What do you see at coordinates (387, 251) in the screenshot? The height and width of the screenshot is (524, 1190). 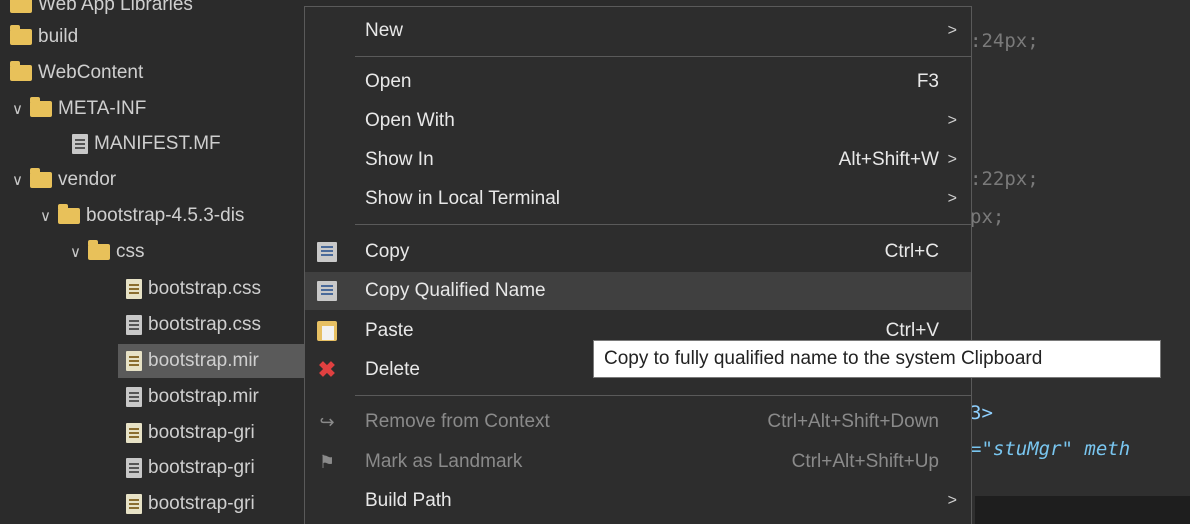 I see `menu-item-label: Copy` at bounding box center [387, 251].